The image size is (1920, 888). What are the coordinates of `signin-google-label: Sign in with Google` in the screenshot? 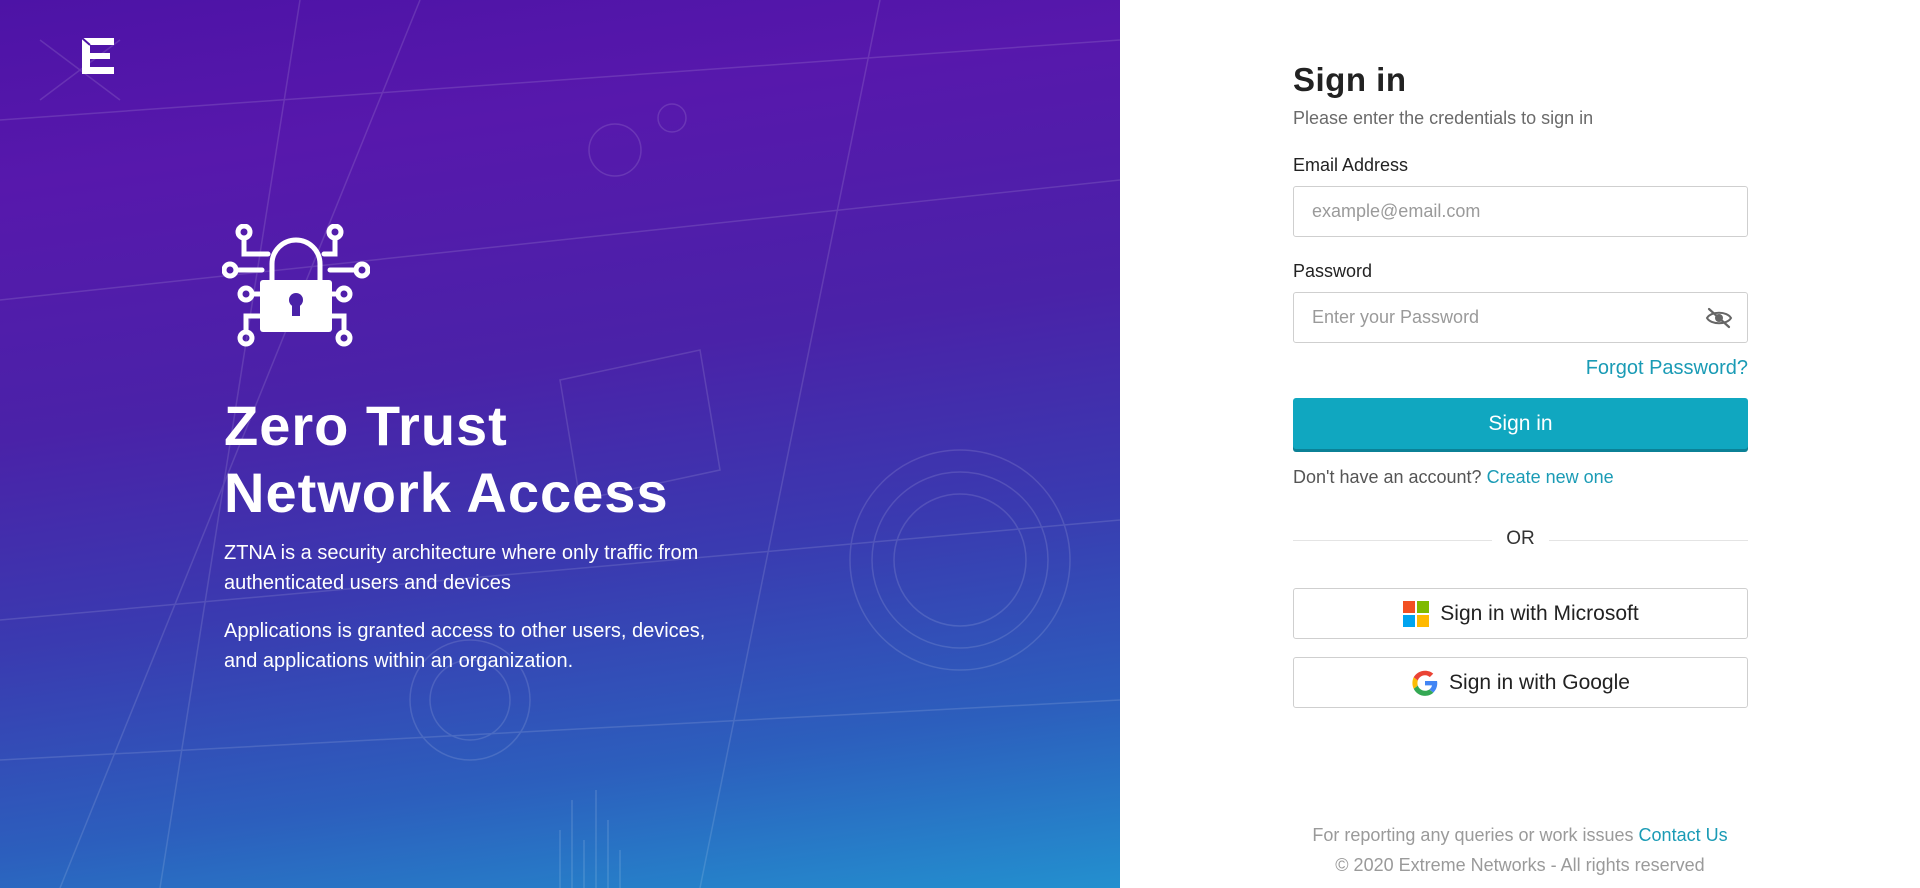 It's located at (1539, 682).